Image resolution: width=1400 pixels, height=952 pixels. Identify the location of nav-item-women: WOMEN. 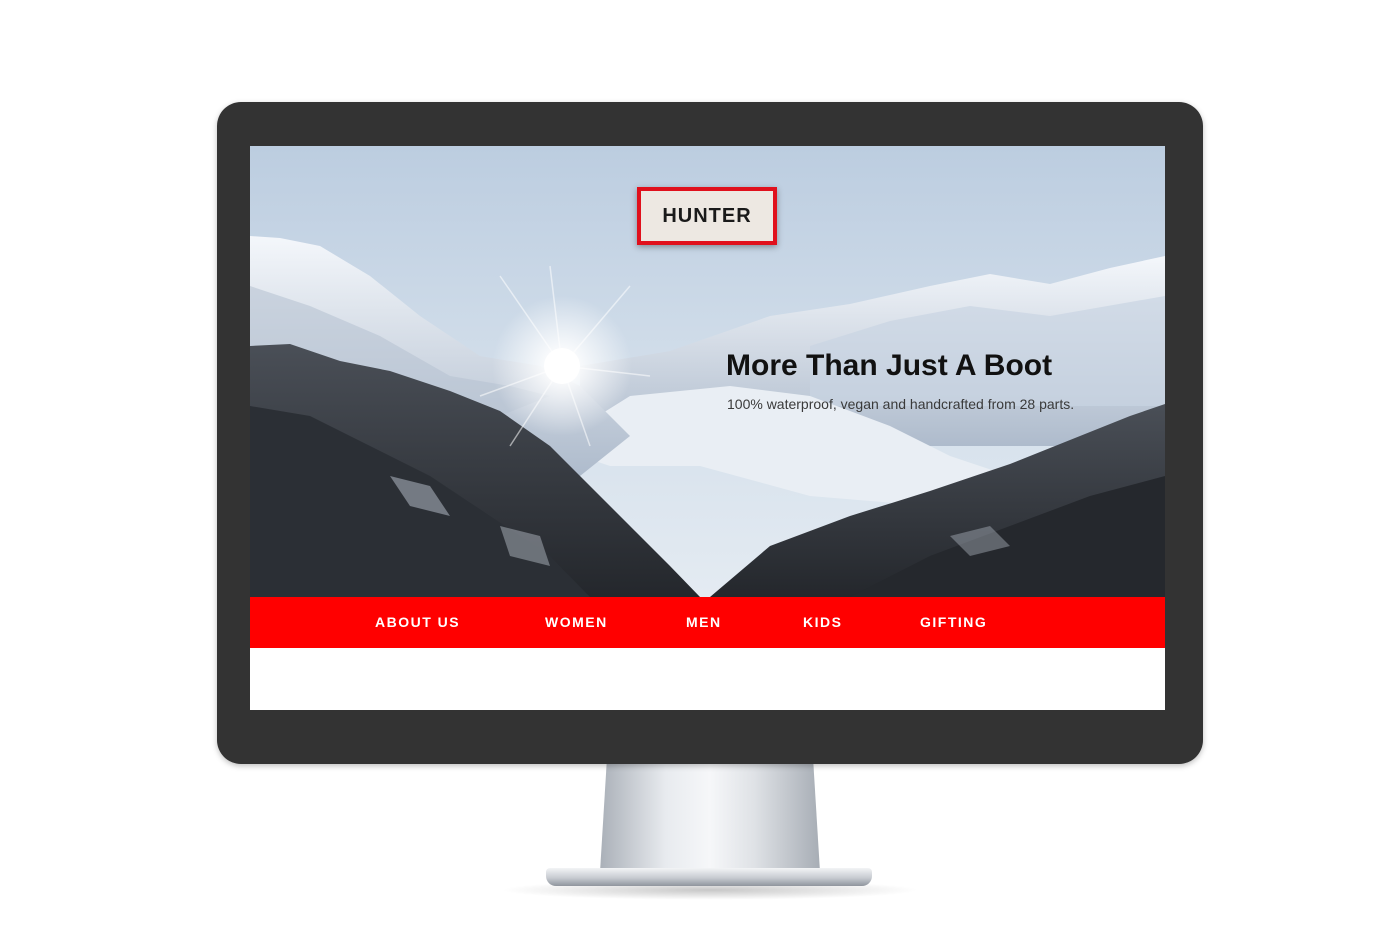
(576, 622).